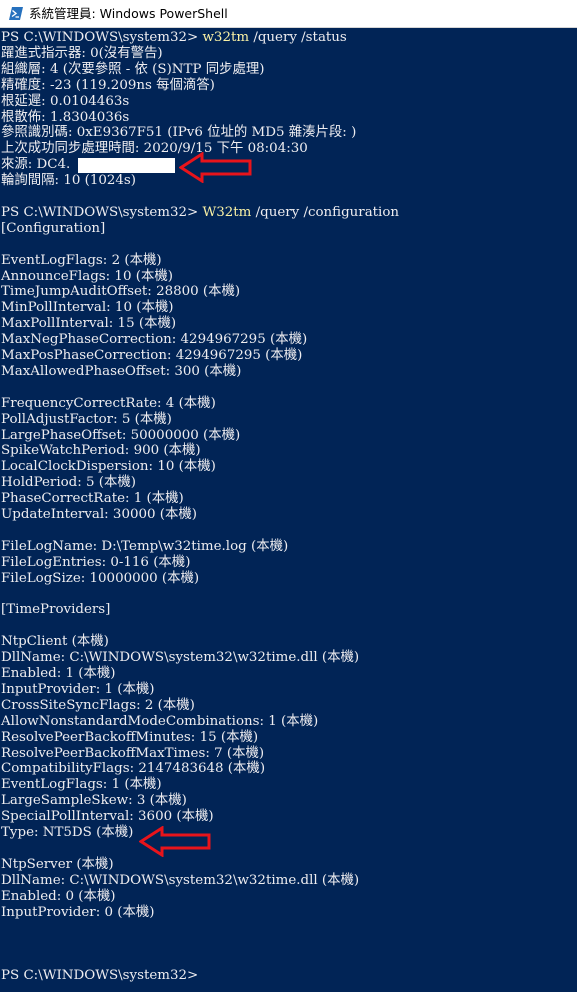 The image size is (577, 992). I want to click on console-line: 輪詢間隔: 10 (1024s), so click(68, 181).